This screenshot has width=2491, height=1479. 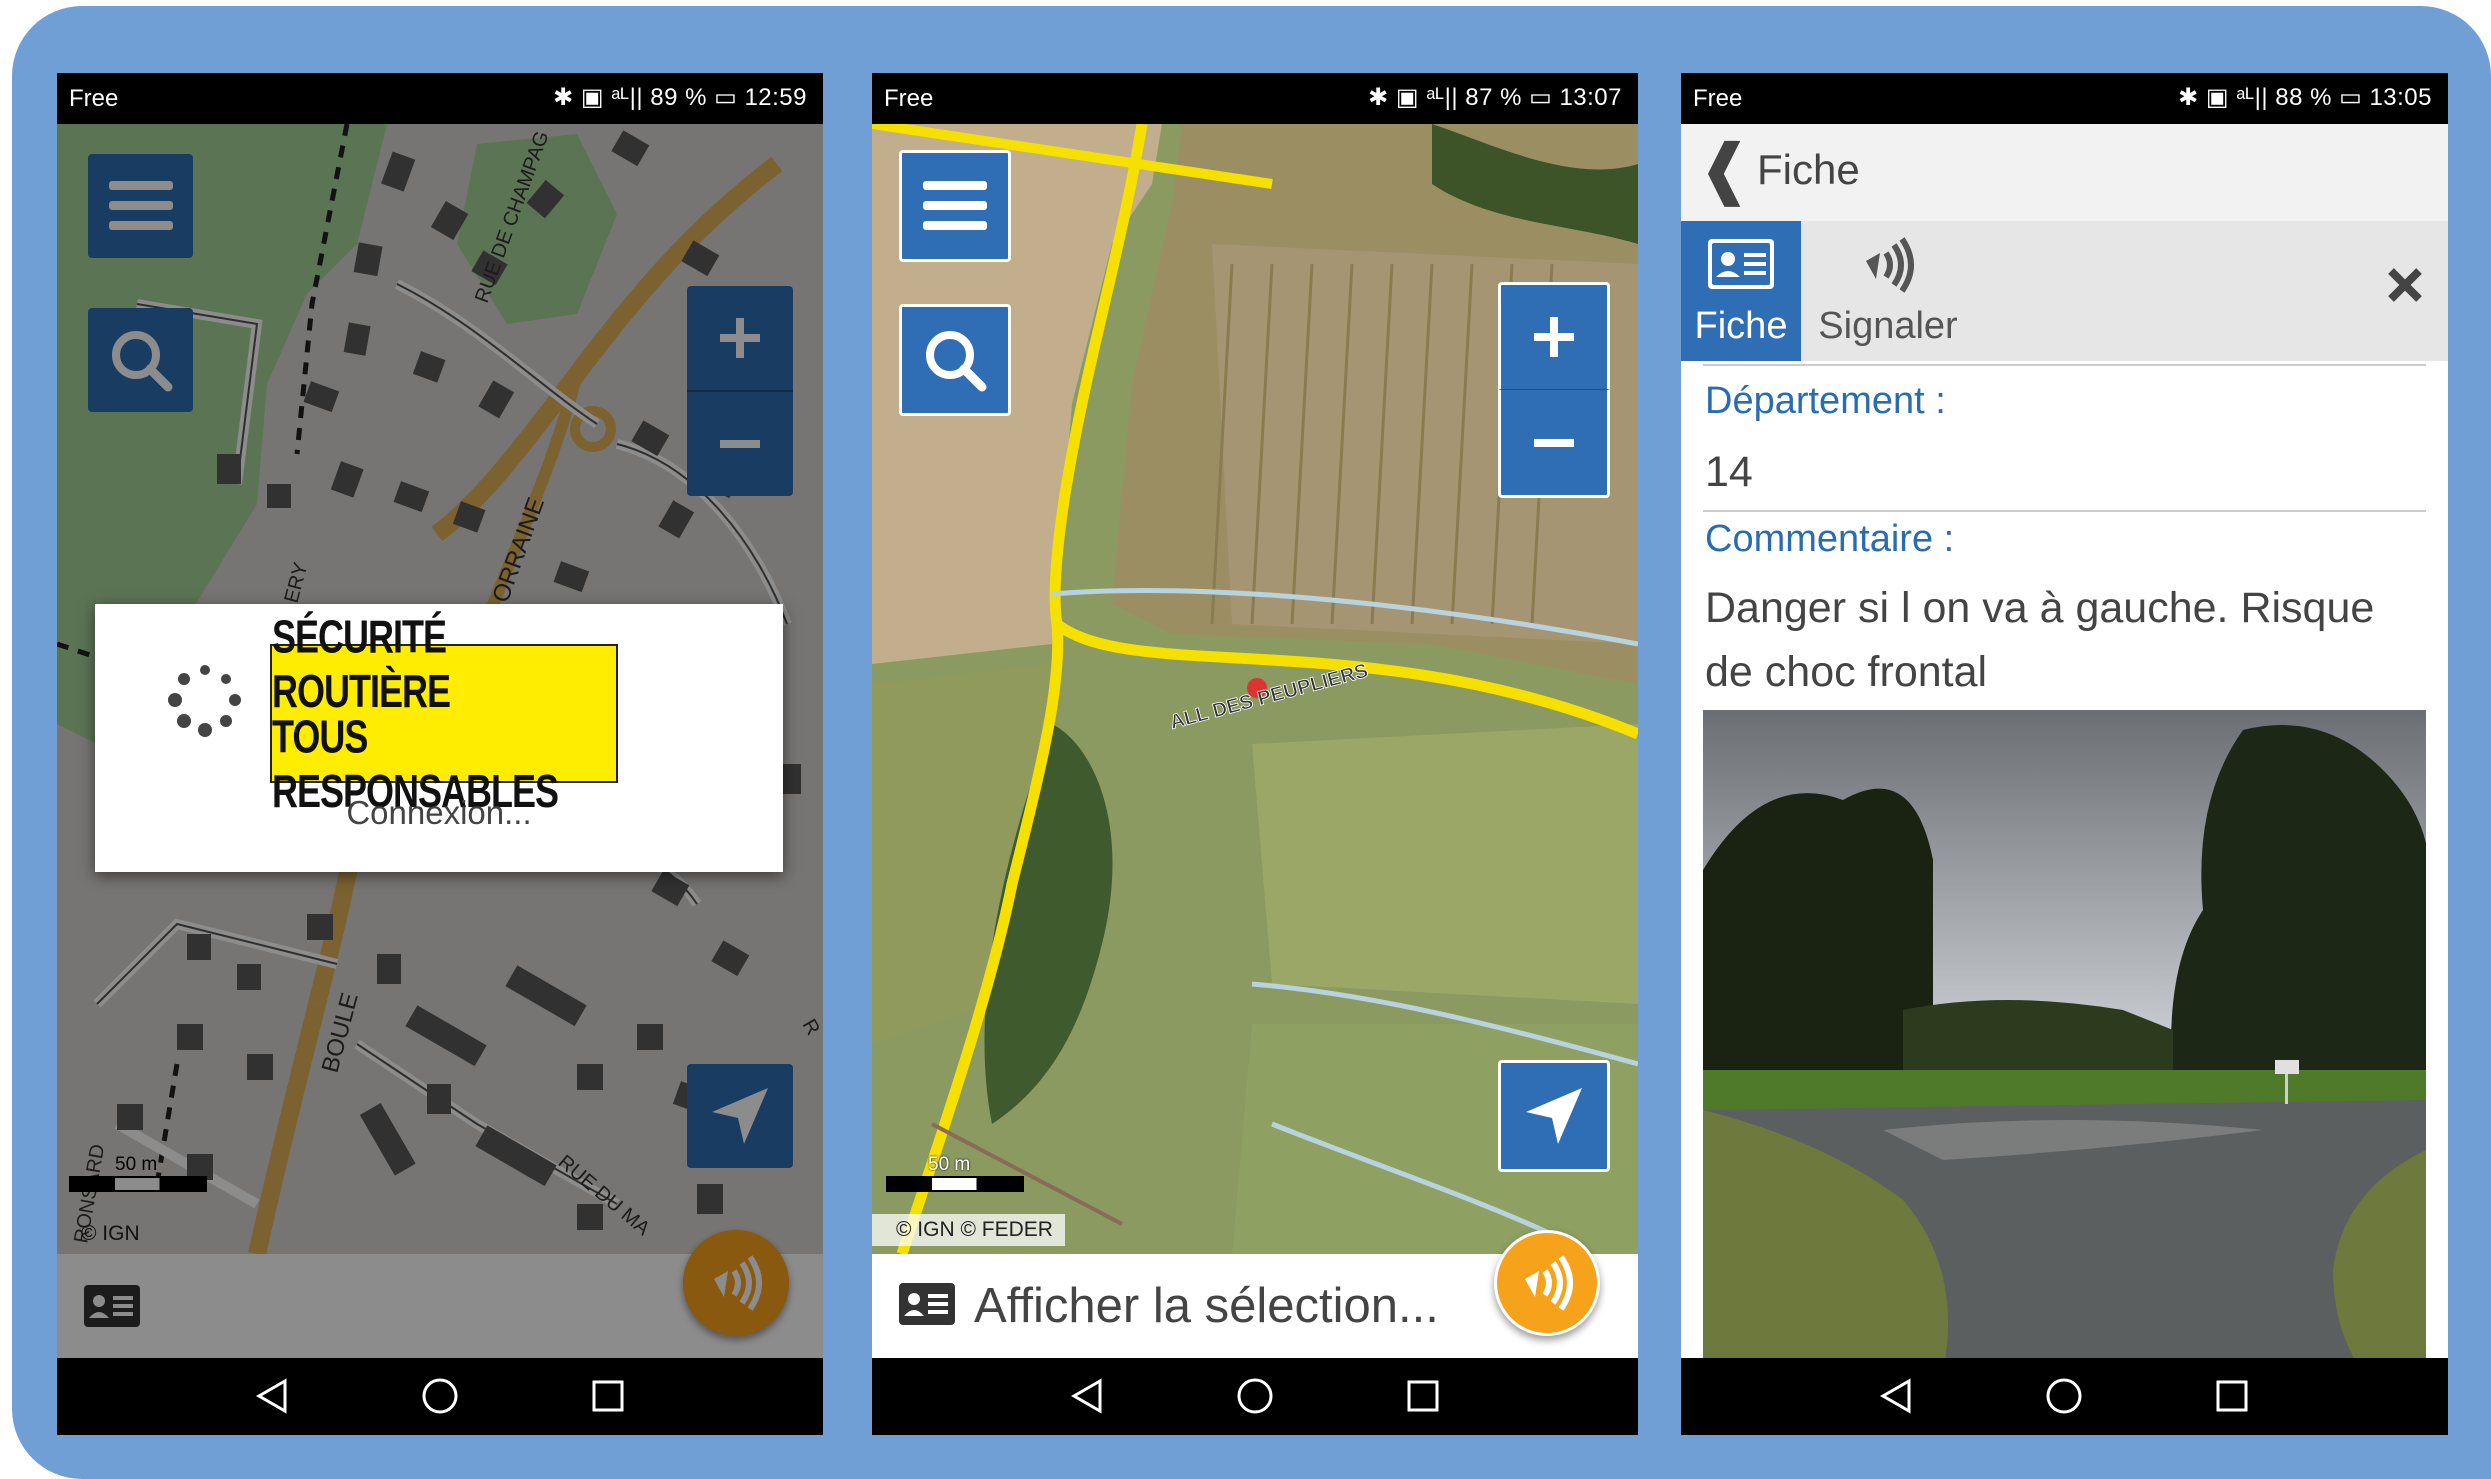 I want to click on plus-icon, so click(x=1554, y=337).